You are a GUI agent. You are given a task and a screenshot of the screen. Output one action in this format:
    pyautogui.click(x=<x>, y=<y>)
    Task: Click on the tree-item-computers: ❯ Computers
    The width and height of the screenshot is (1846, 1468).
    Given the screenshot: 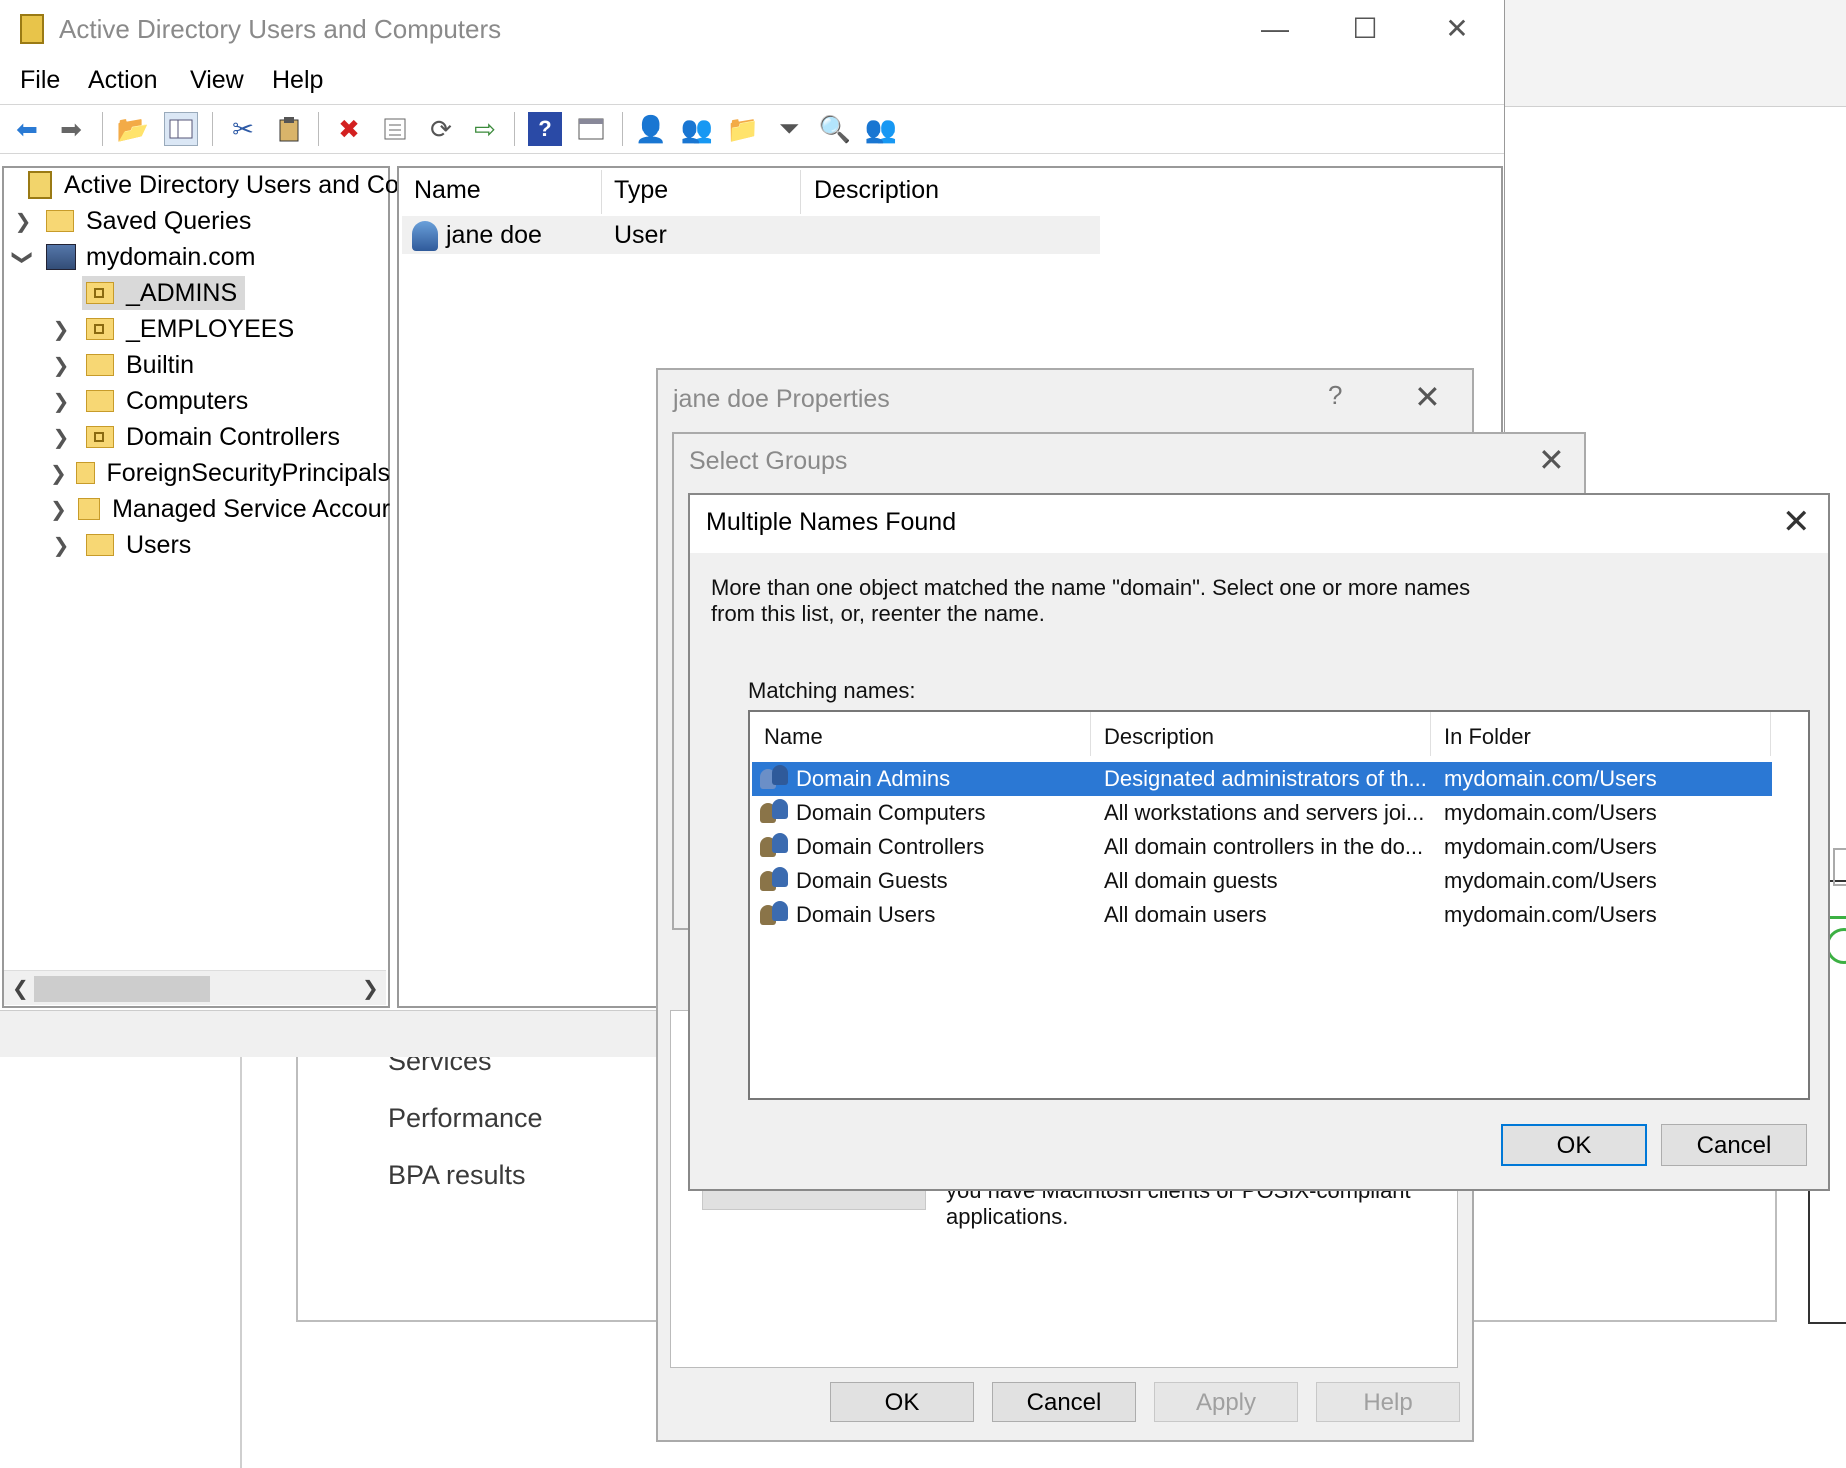 What is the action you would take?
    pyautogui.click(x=149, y=401)
    